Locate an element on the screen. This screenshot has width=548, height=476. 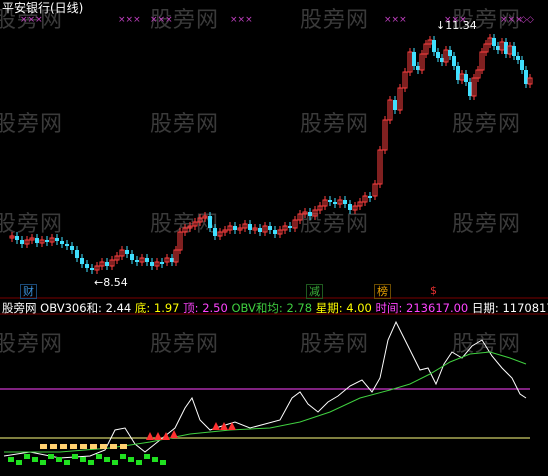
arrow-icon: ← is located at coordinates (99, 282).